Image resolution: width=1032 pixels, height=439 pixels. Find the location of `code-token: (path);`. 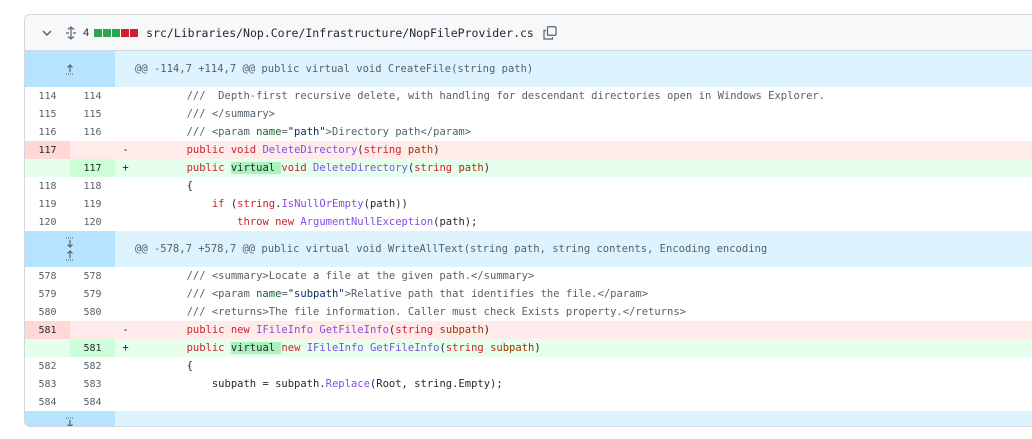

code-token: (path); is located at coordinates (455, 222).